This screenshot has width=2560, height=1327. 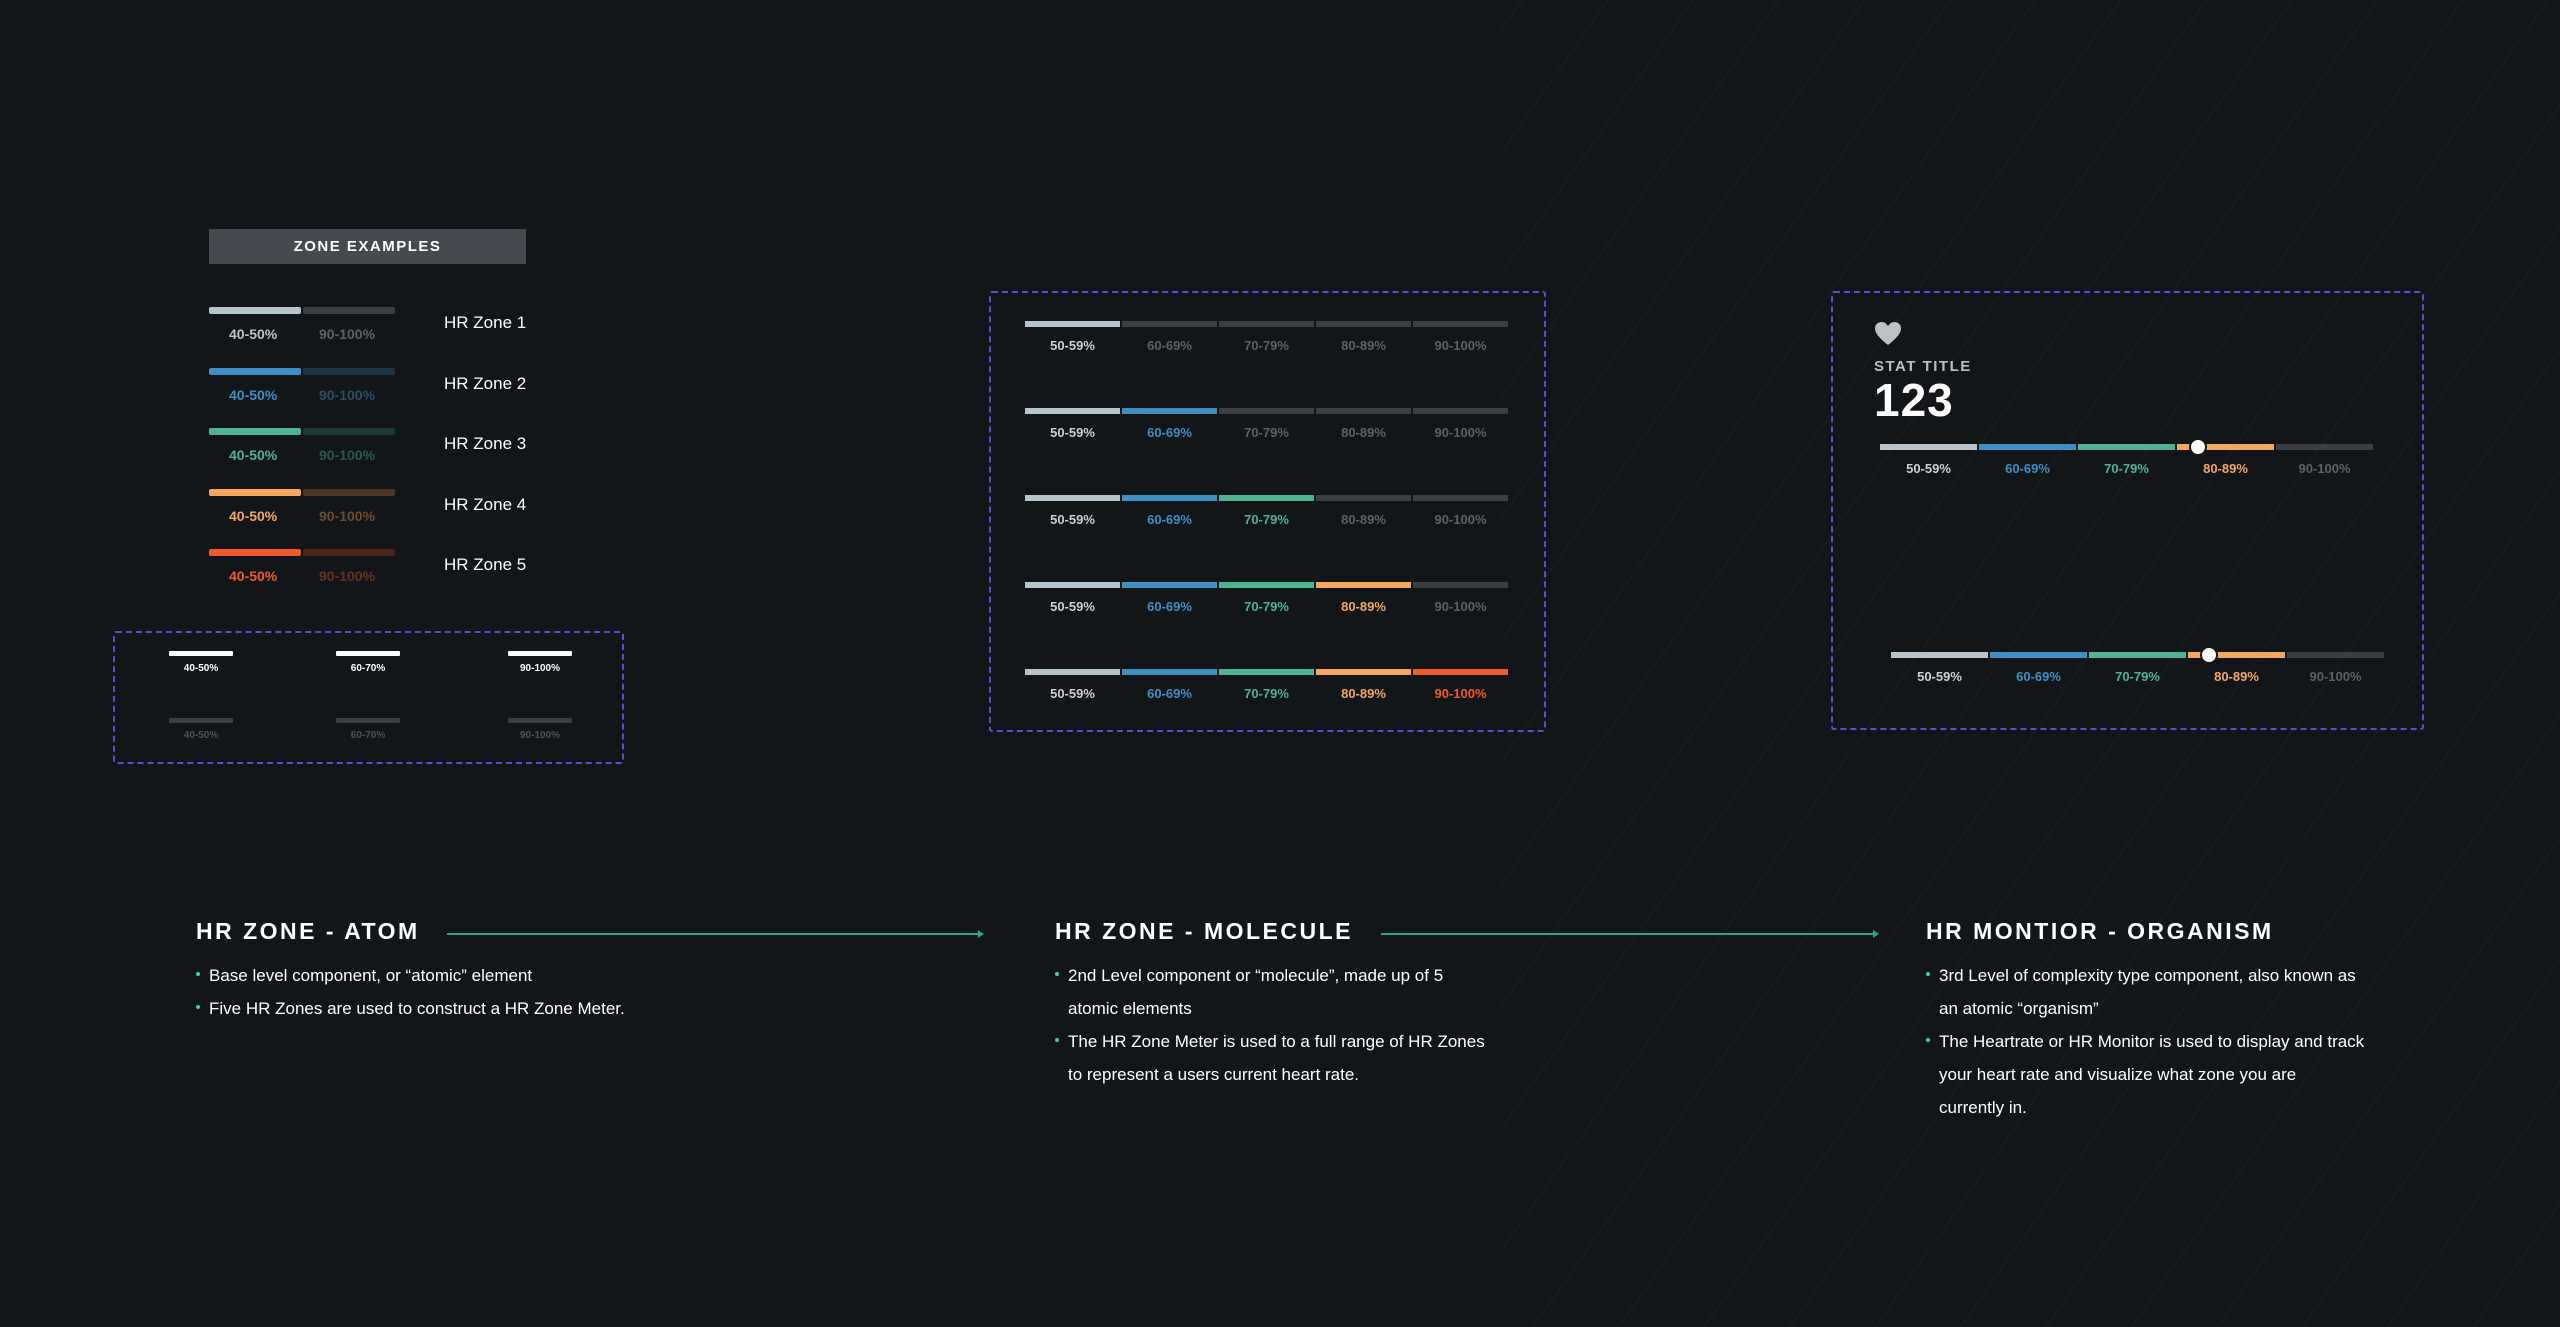 What do you see at coordinates (1204, 931) in the screenshot?
I see `section-title: HR ZONE - MOLECULE` at bounding box center [1204, 931].